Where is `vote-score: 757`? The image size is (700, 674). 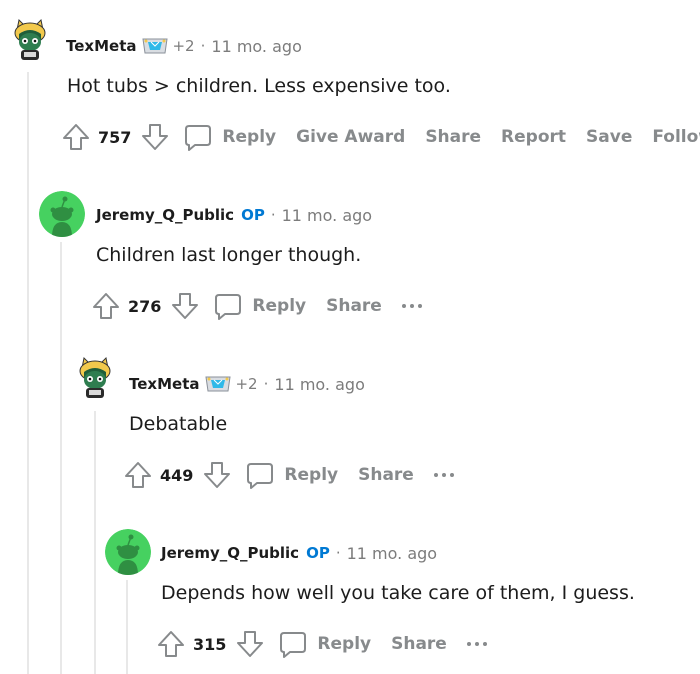
vote-score: 757 is located at coordinates (115, 137).